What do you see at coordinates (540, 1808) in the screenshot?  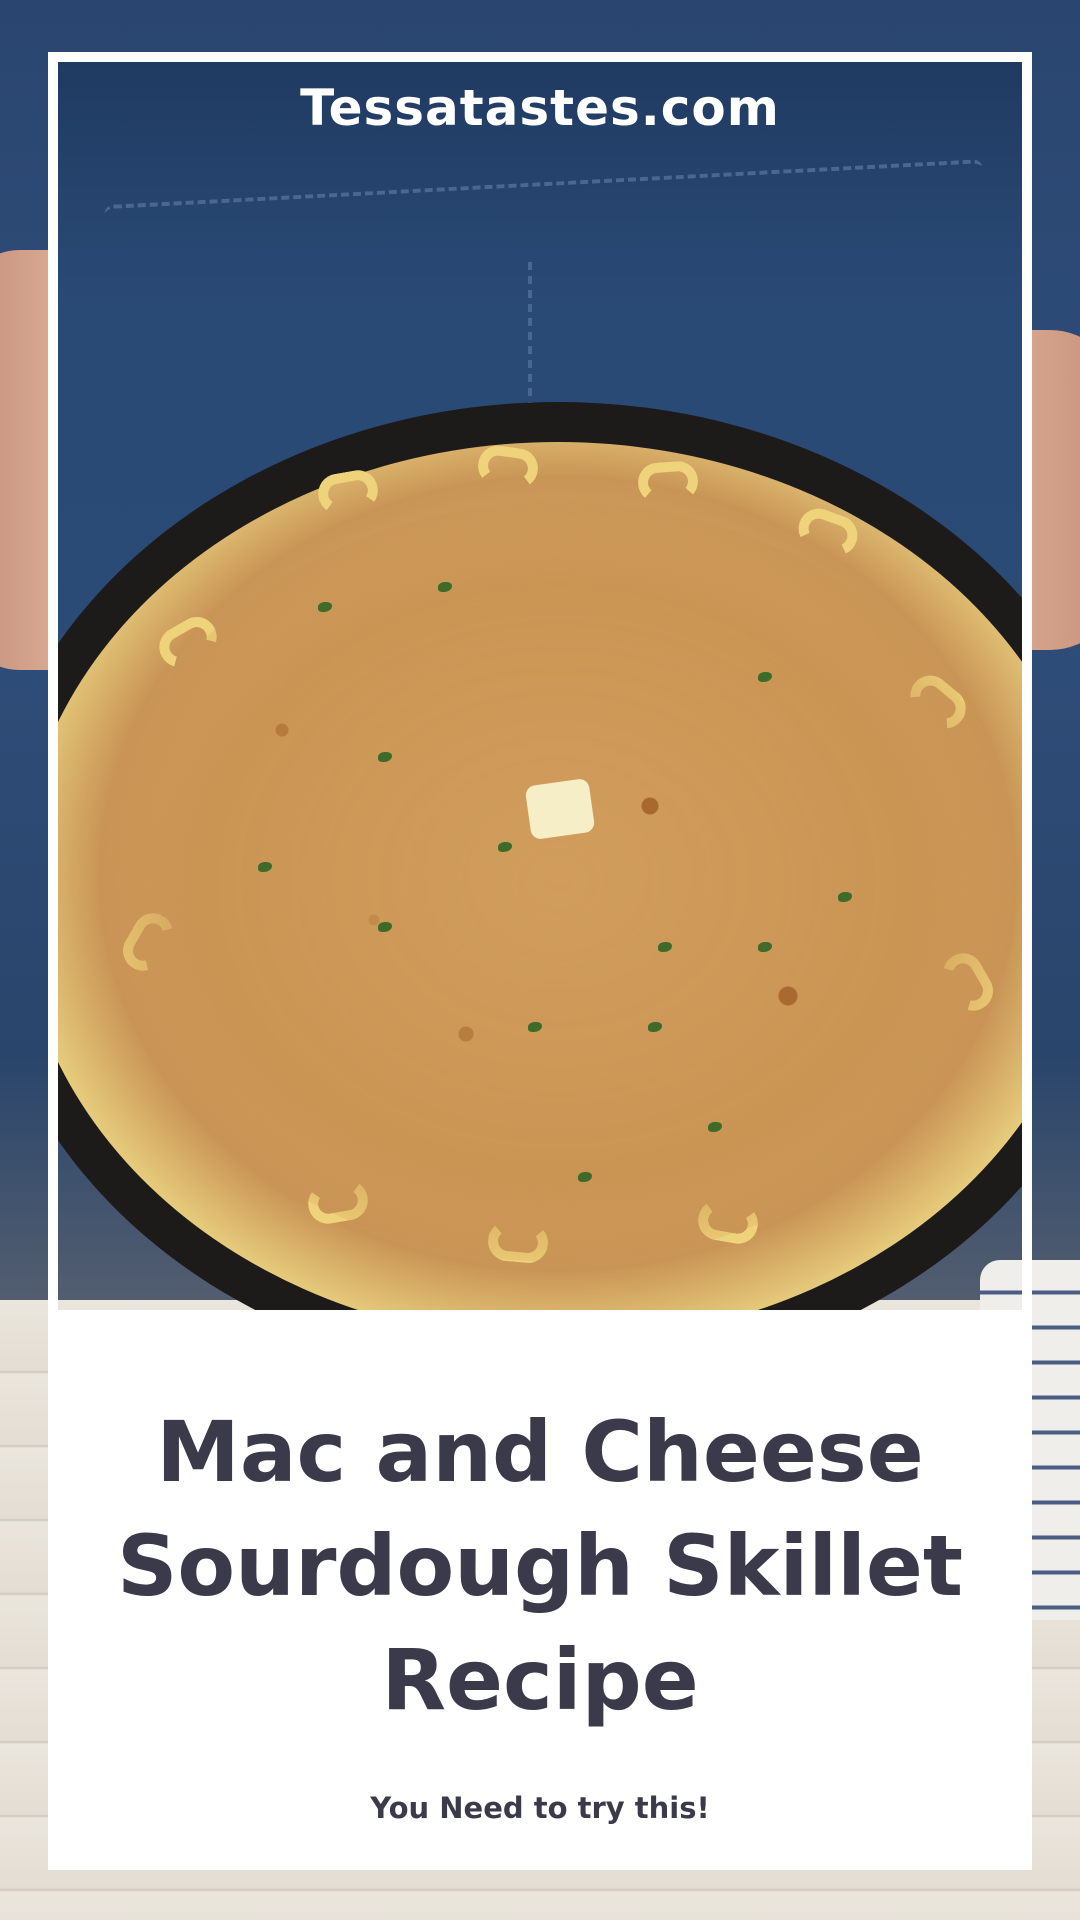 I see `recipe-tagline: You Need to try this!` at bounding box center [540, 1808].